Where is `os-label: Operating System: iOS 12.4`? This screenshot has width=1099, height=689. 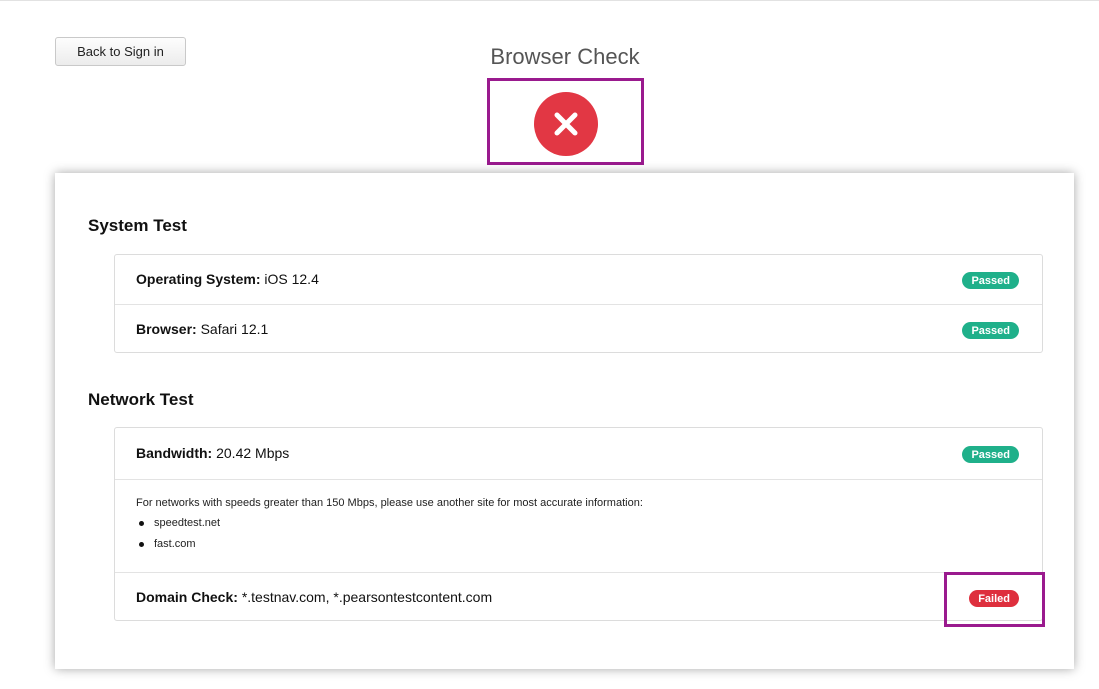
os-label: Operating System: iOS 12.4 is located at coordinates (227, 279).